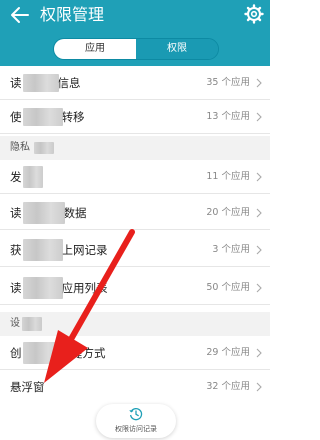  I want to click on tab-permissions: 权限, so click(177, 49).